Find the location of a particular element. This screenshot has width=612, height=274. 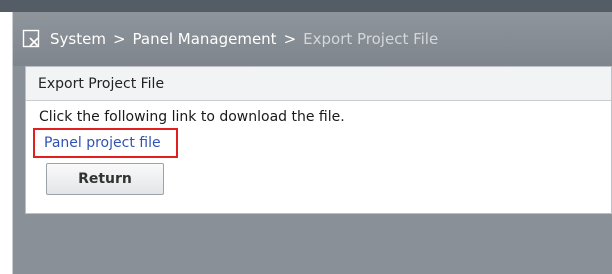

breadcrumb-item-system: System is located at coordinates (78, 39).